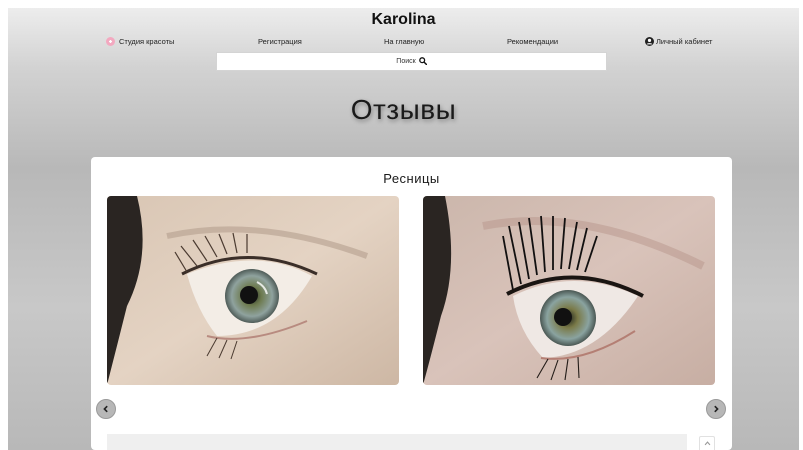 Image resolution: width=803 pixels, height=450 pixels. What do you see at coordinates (406, 61) in the screenshot?
I see `search-label: Поиск` at bounding box center [406, 61].